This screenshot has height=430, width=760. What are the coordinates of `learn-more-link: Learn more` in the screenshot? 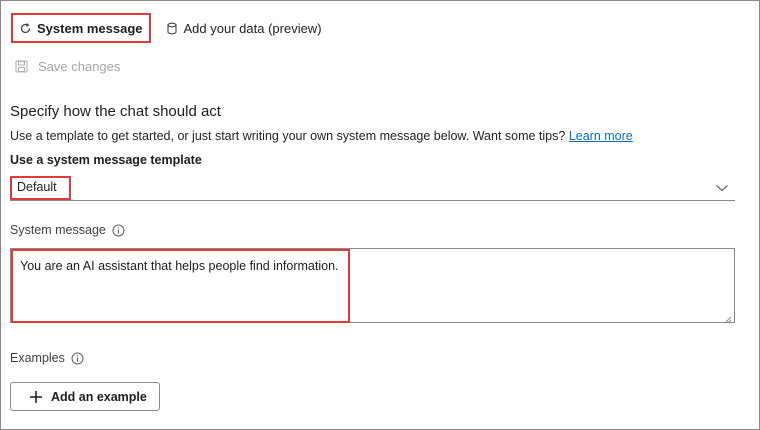 It's located at (601, 136).